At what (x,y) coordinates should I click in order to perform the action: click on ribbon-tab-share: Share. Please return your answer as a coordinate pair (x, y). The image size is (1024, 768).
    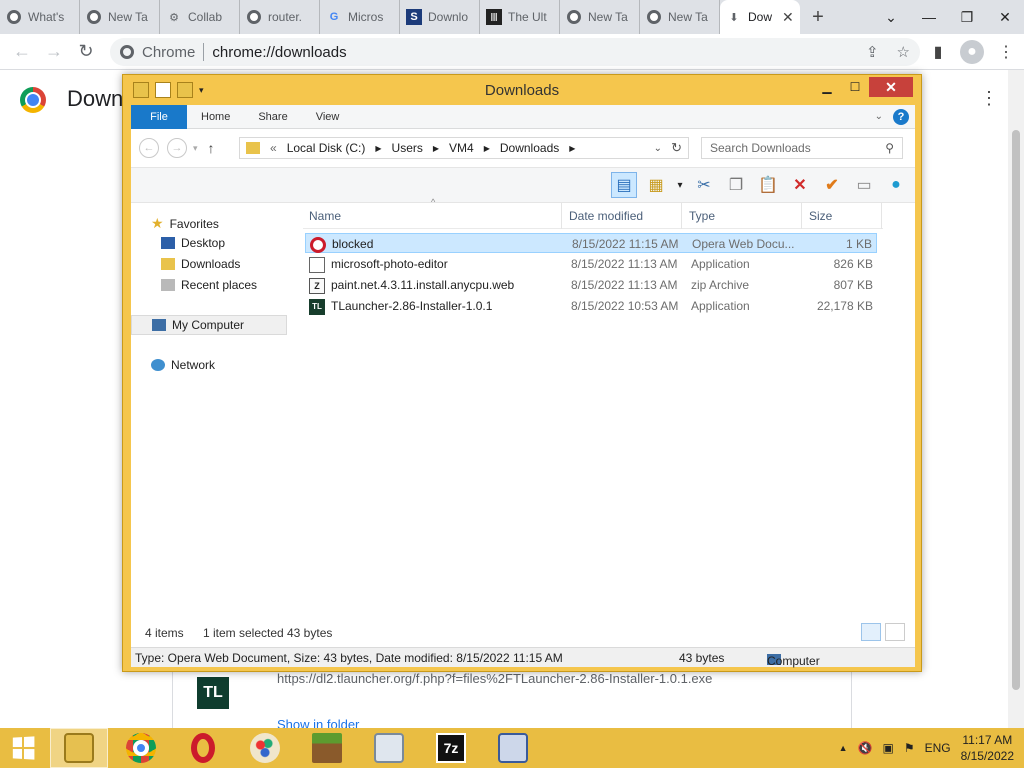
    Looking at the image, I should click on (272, 117).